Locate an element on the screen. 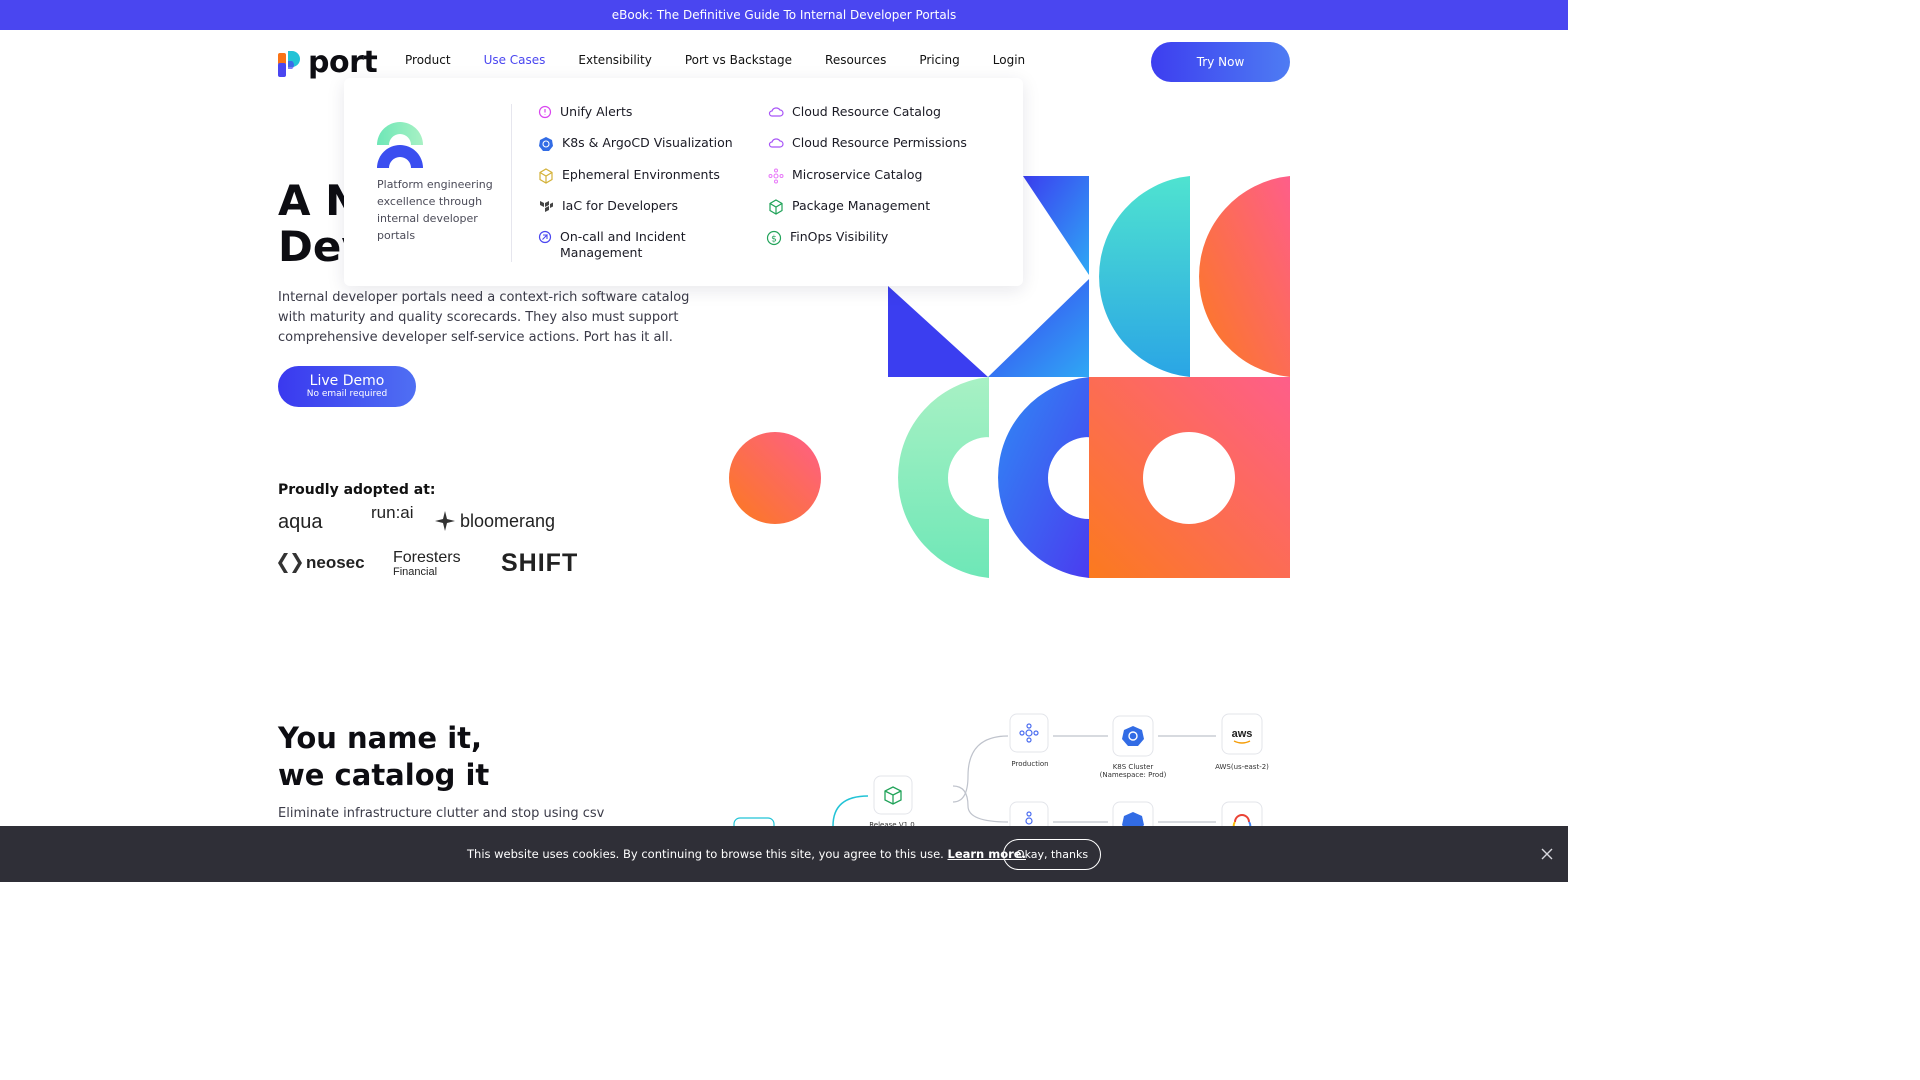 This screenshot has width=1920, height=1080. menu-item-microservice-catalog: Microservice Catalog is located at coordinates (845, 175).